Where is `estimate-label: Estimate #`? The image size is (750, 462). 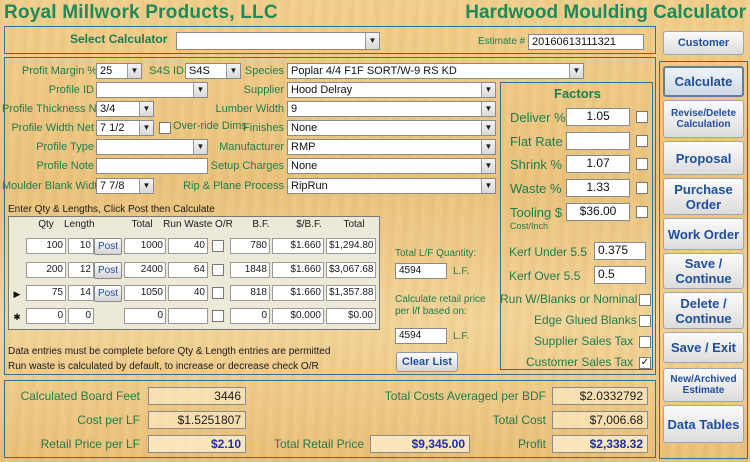
estimate-label: Estimate # is located at coordinates (502, 41).